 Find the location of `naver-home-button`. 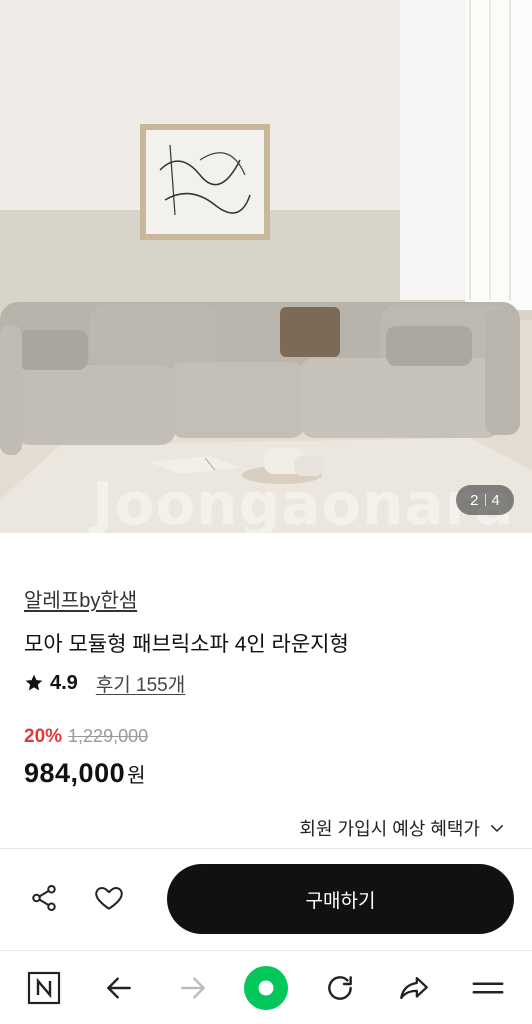

naver-home-button is located at coordinates (44, 988).